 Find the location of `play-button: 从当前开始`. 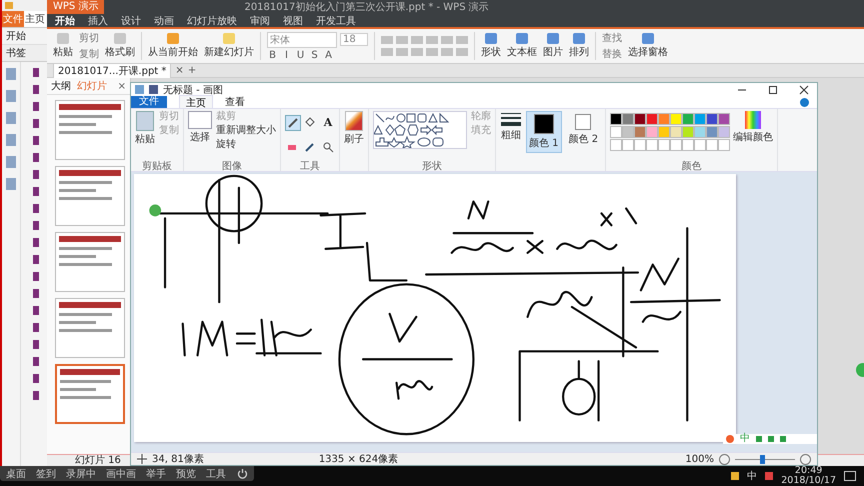

play-button: 从当前开始 is located at coordinates (173, 46).